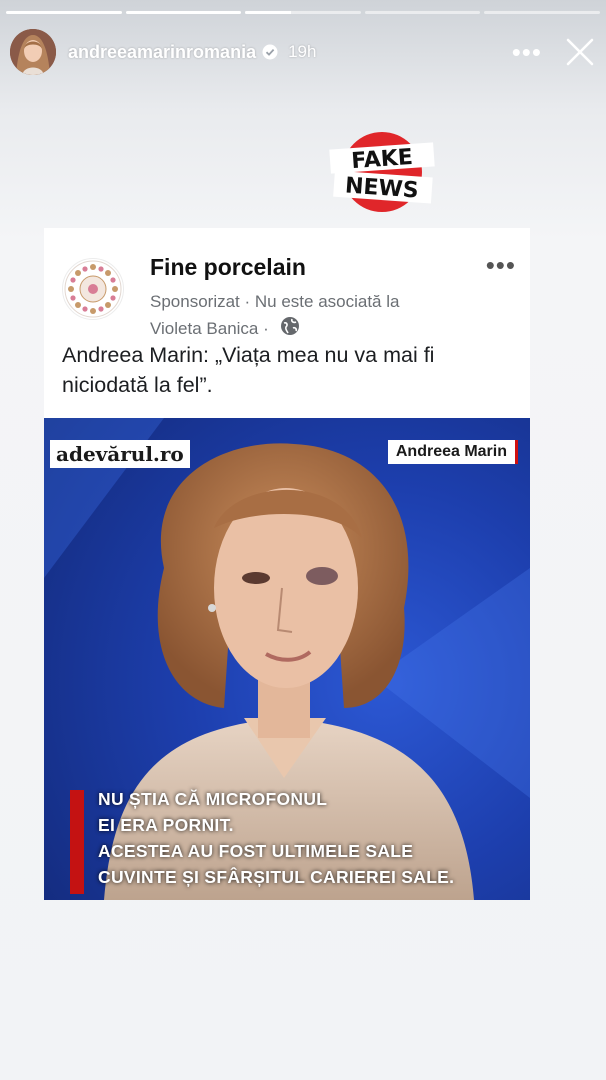 Image resolution: width=606 pixels, height=1080 pixels. Describe the element at coordinates (120, 454) in the screenshot. I see `news-brand-logo: adevărul.ro` at that location.